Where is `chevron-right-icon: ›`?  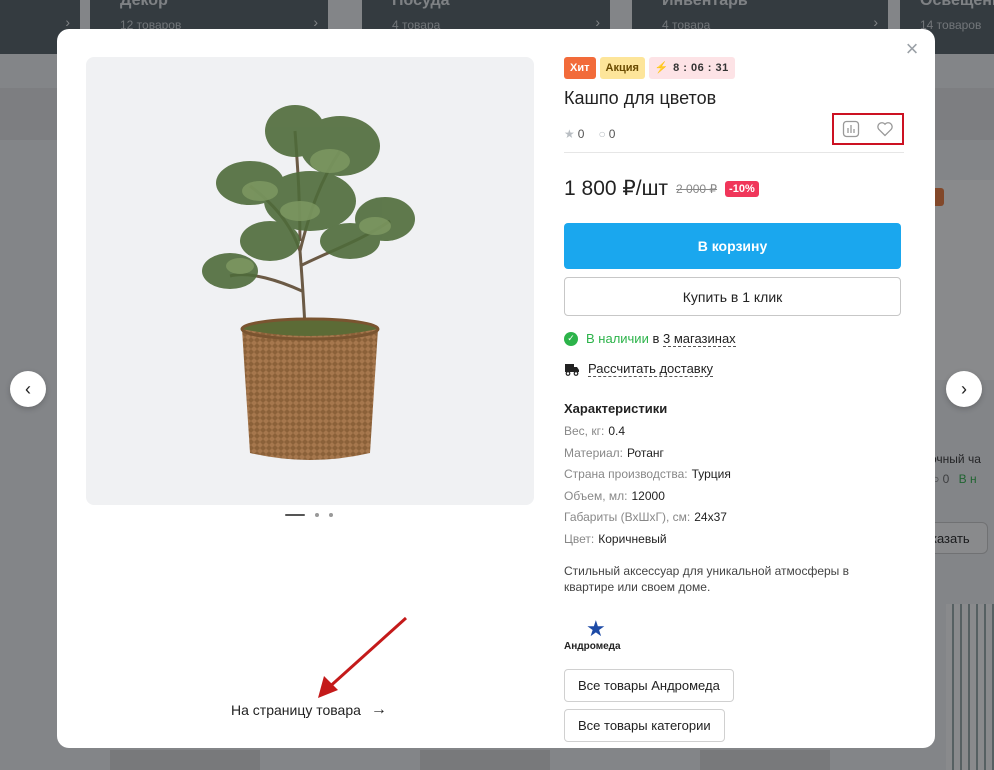 chevron-right-icon: › is located at coordinates (964, 388).